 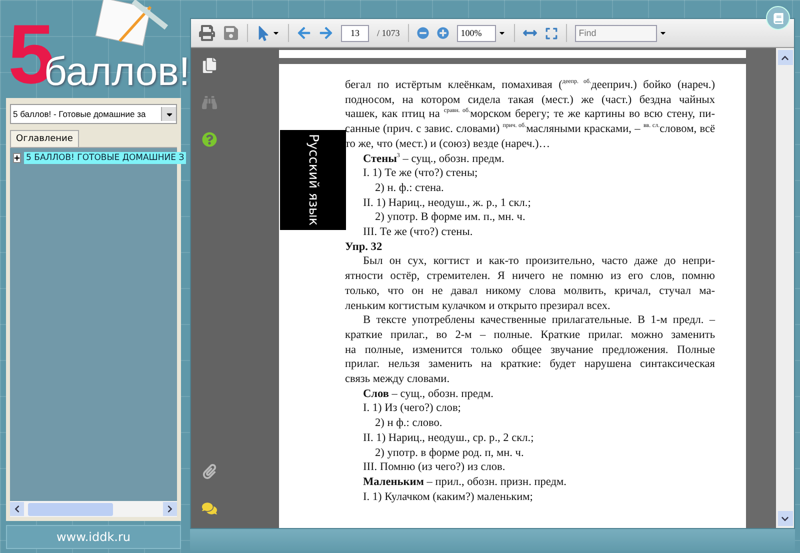 I want to click on text-line: краткие прилаг., во 2-м – полные. Краткие прилаг. можно заменить, so click(x=530, y=335).